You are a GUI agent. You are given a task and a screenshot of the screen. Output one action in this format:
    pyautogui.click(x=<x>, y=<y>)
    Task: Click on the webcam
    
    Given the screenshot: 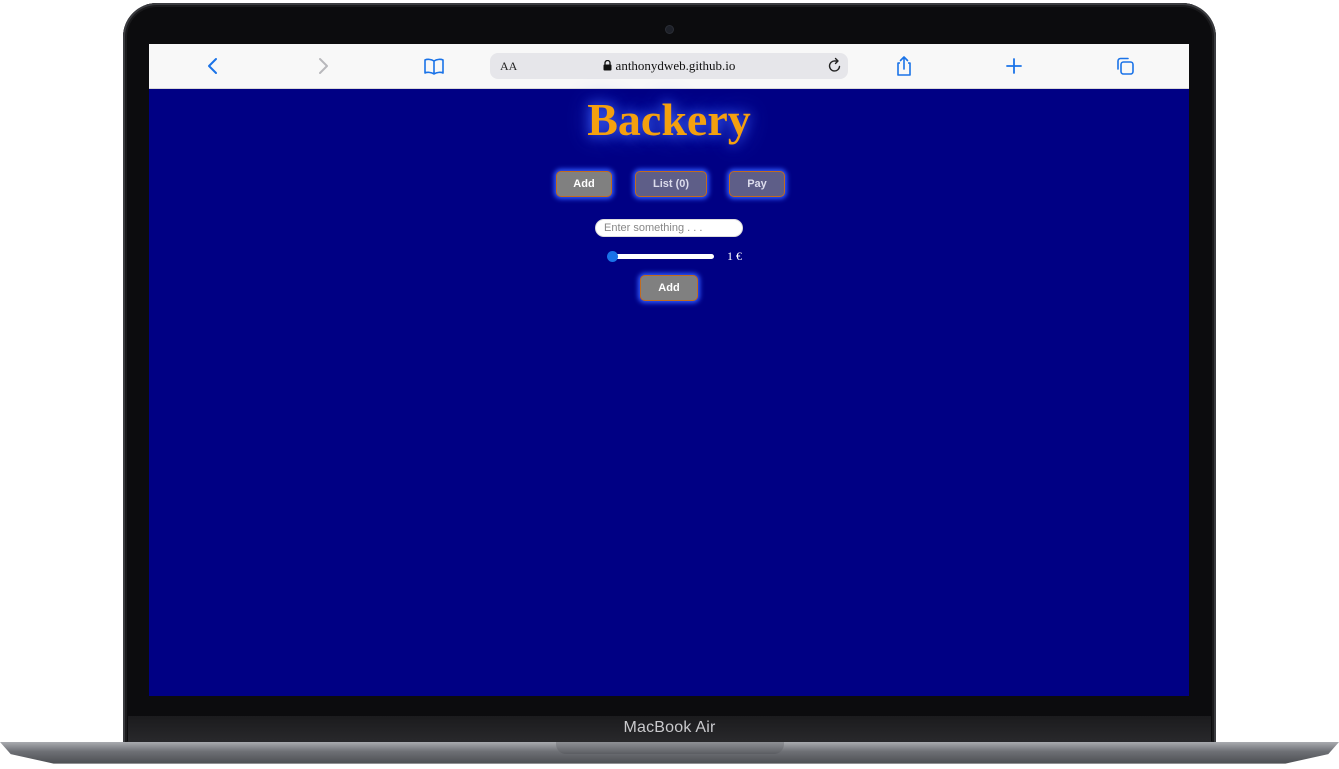 What is the action you would take?
    pyautogui.click(x=669, y=29)
    